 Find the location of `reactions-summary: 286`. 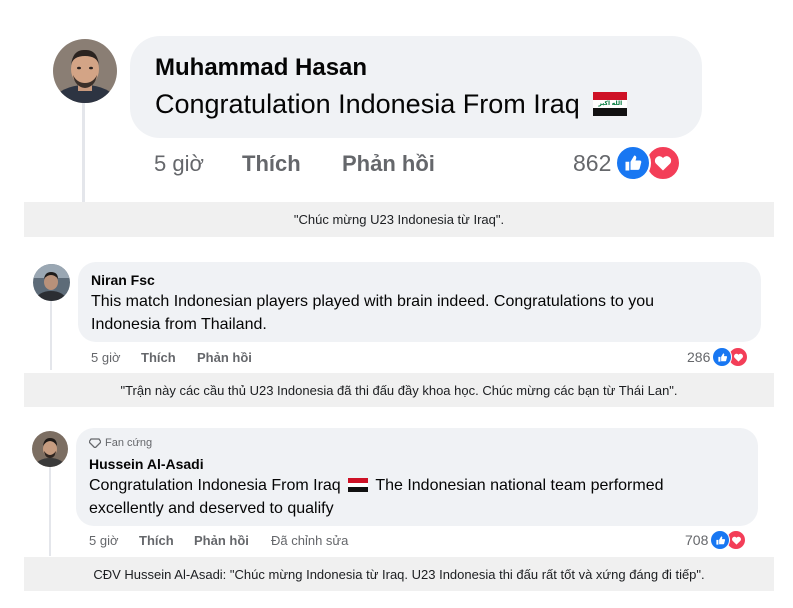

reactions-summary: 286 is located at coordinates (718, 357).